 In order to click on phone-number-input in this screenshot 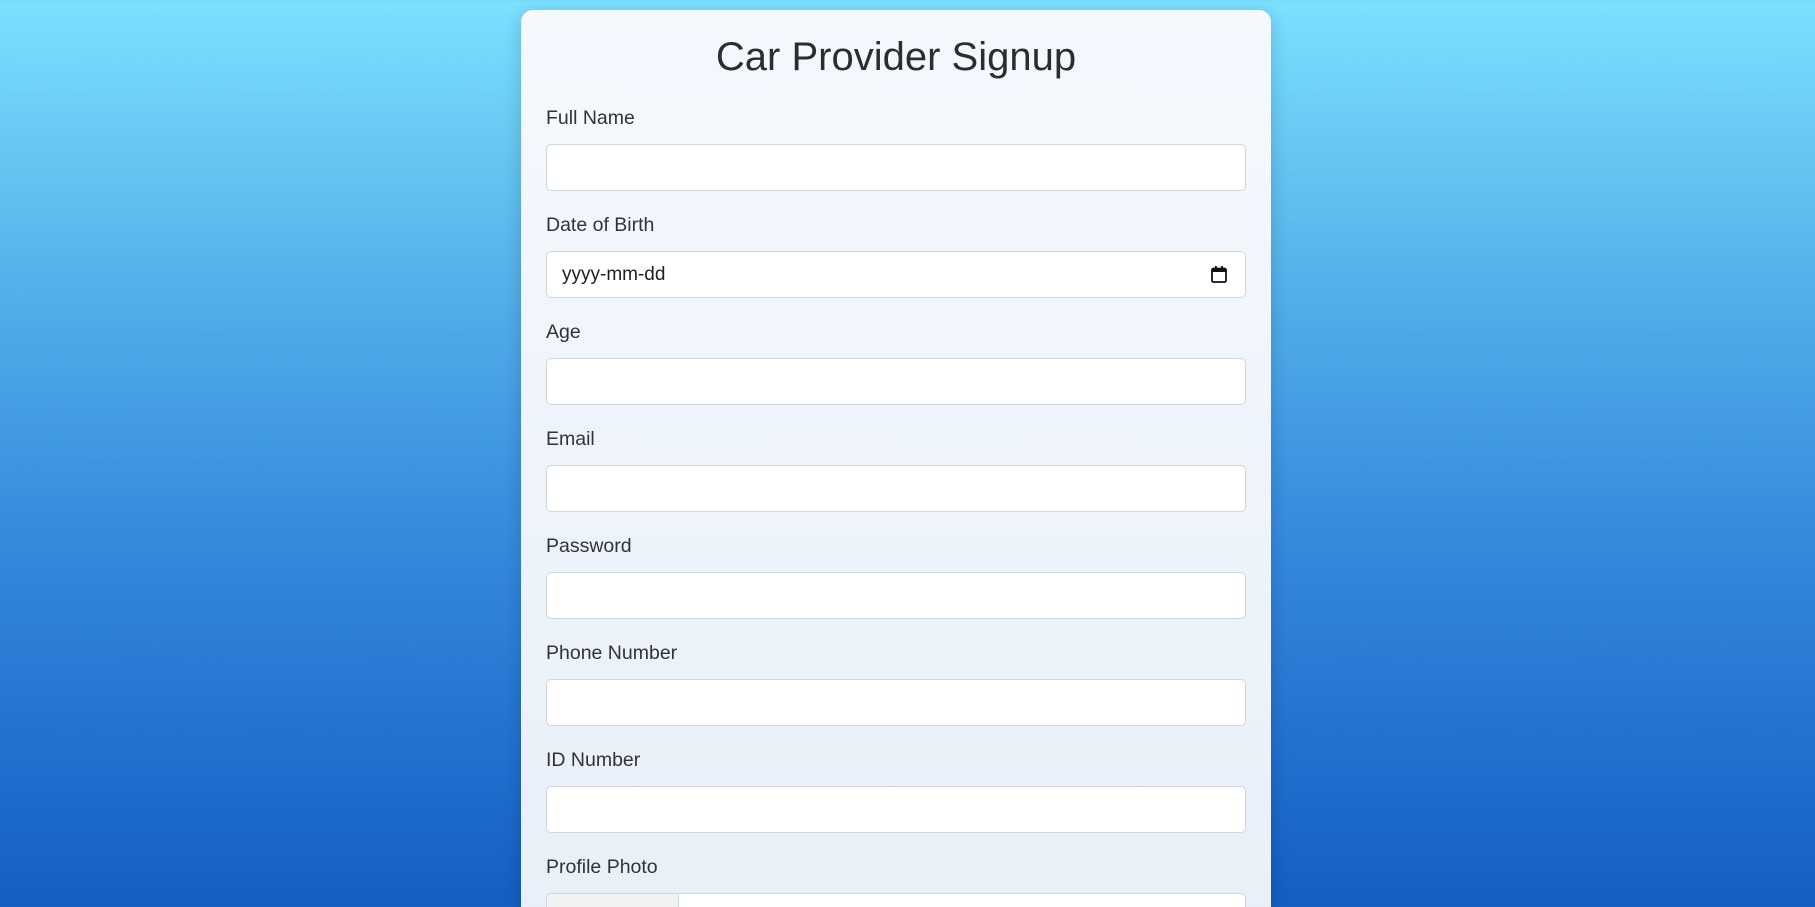, I will do `click(896, 702)`.